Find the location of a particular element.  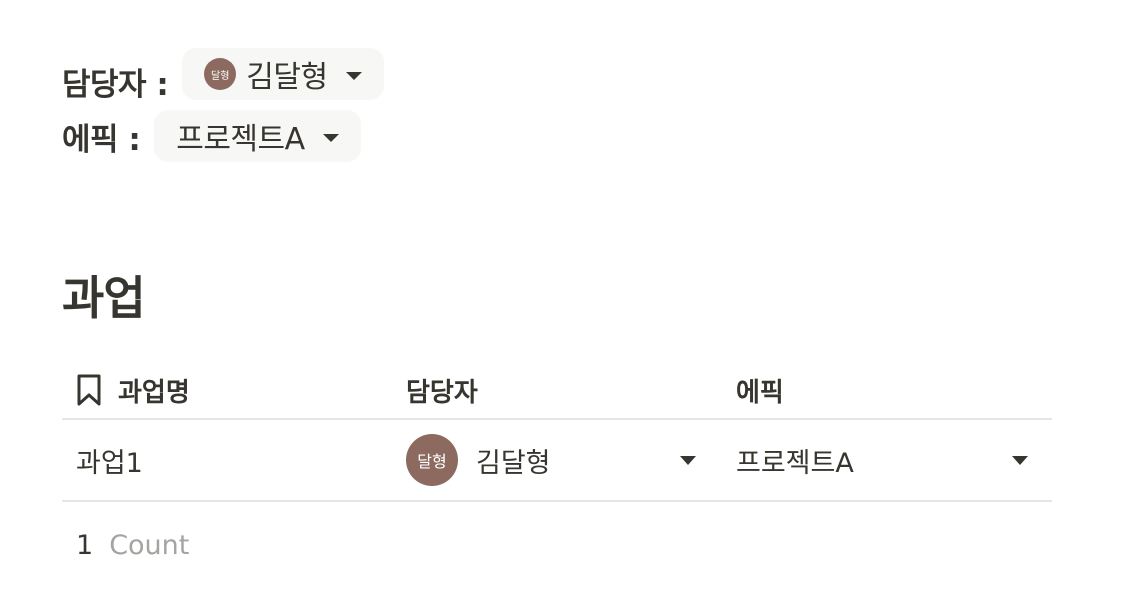

task-assignee-cell: 달형 김달형 is located at coordinates (551, 460).